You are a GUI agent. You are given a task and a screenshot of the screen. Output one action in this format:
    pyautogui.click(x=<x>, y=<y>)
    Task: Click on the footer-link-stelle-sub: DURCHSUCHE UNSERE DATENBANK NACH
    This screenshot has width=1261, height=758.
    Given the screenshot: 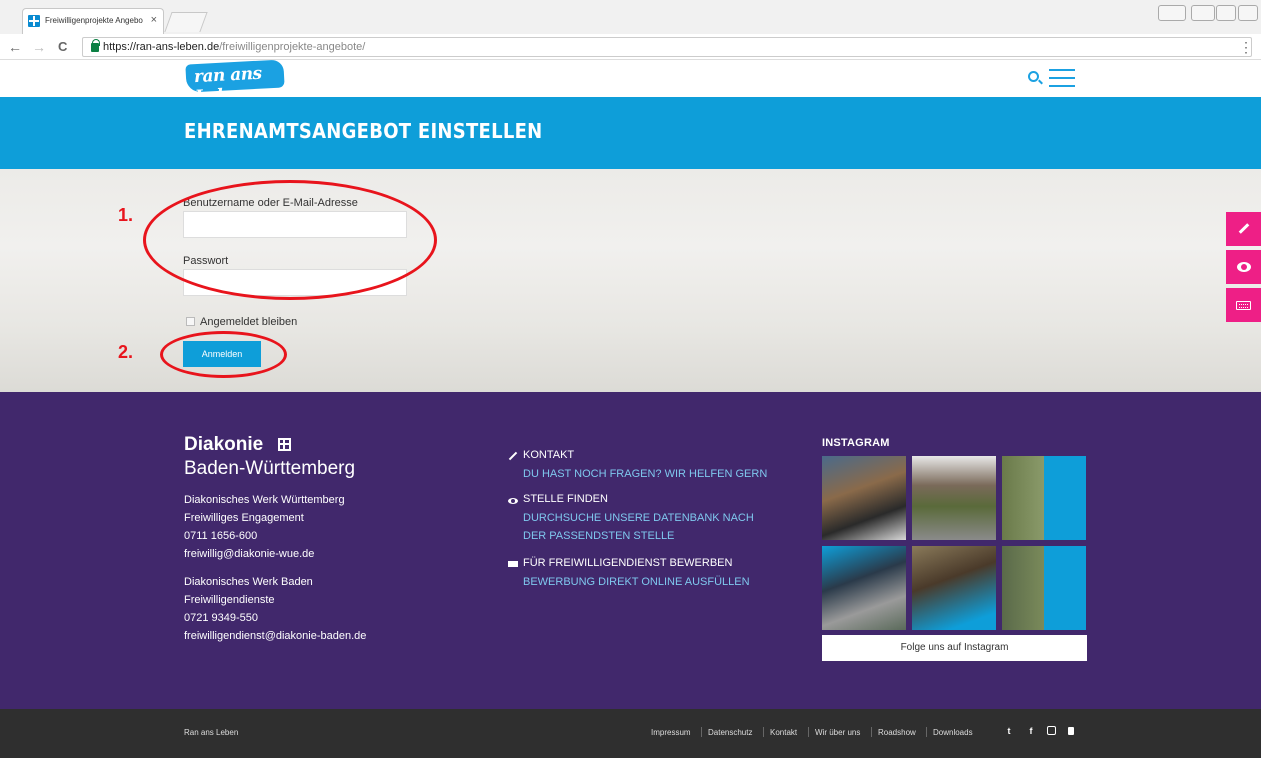 What is the action you would take?
    pyautogui.click(x=638, y=518)
    